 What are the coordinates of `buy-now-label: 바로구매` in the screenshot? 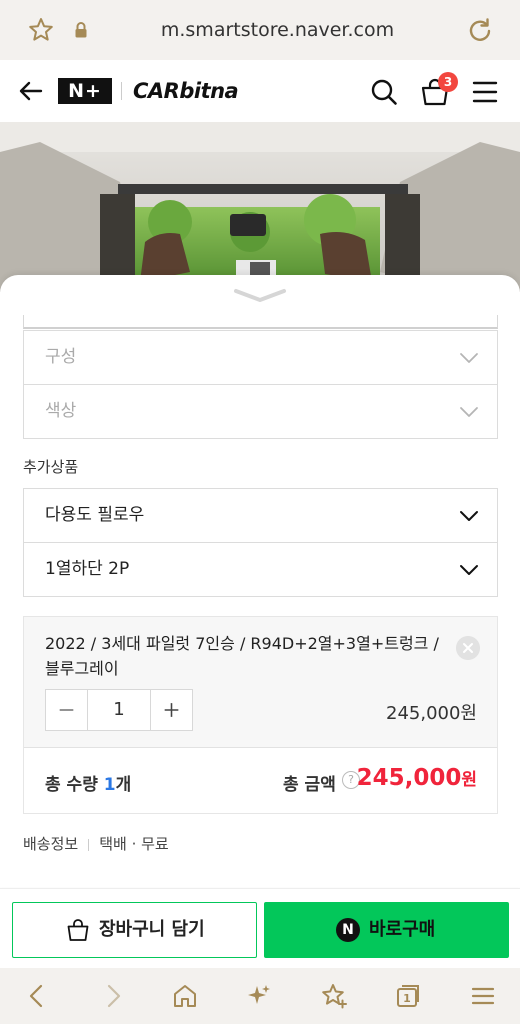 It's located at (402, 929).